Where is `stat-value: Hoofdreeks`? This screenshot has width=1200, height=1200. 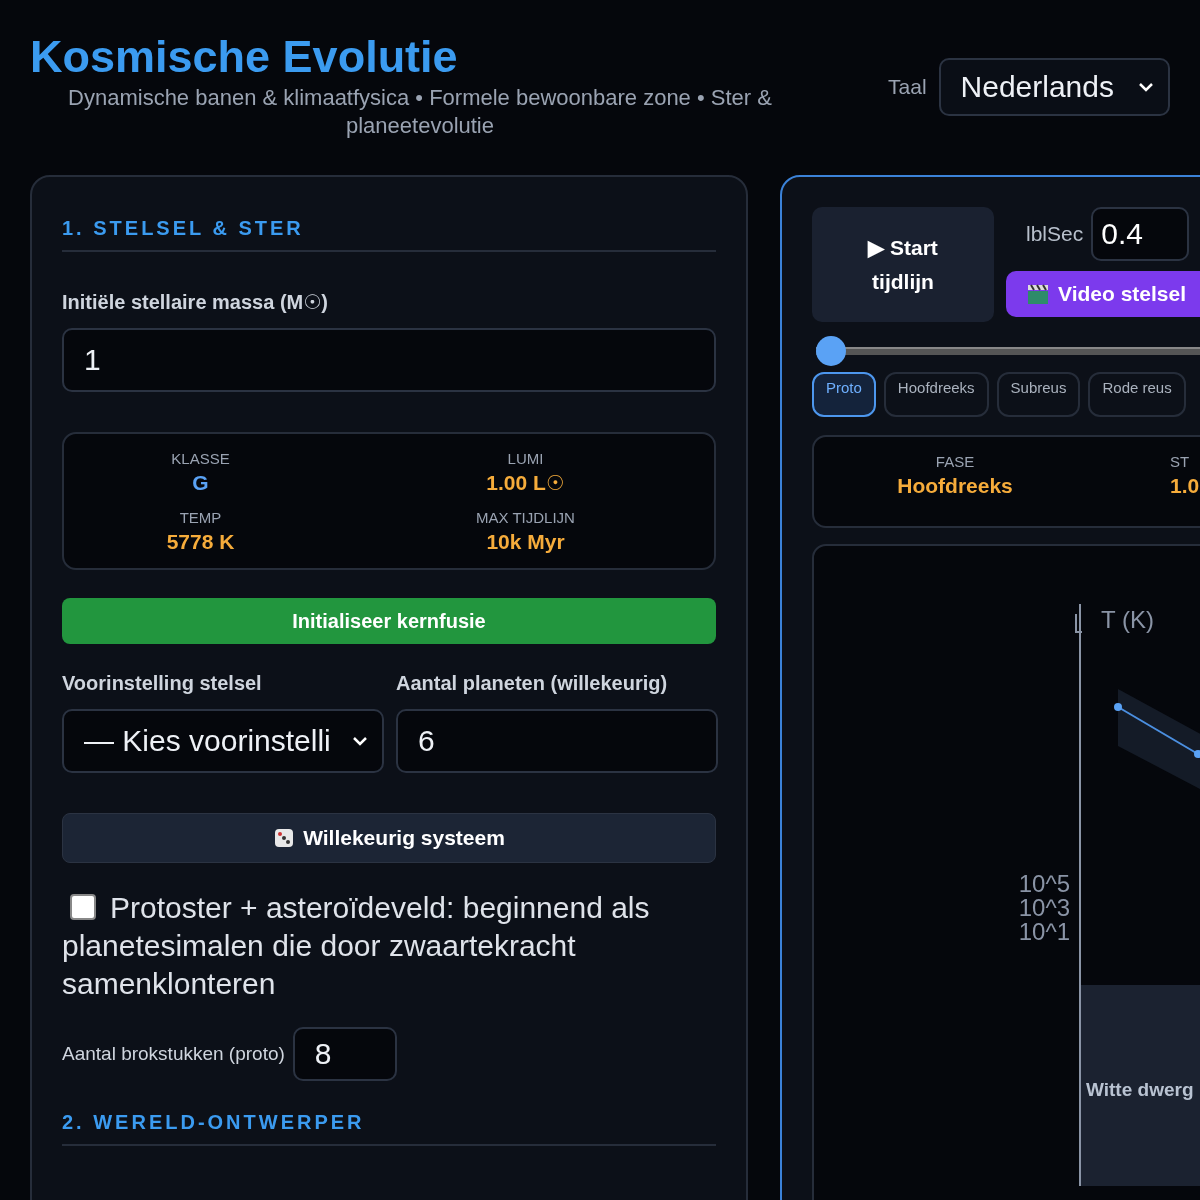 stat-value: Hoofdreeks is located at coordinates (955, 486).